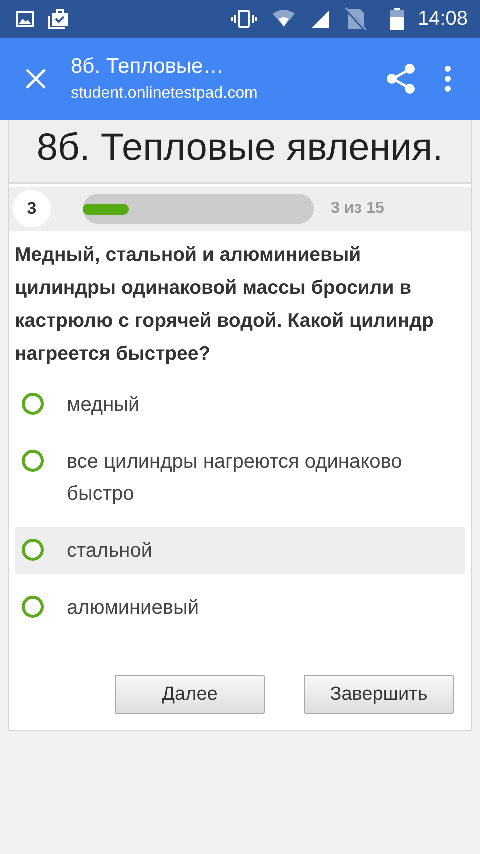 The height and width of the screenshot is (854, 480). I want to click on answer-option: медный, so click(240, 404).